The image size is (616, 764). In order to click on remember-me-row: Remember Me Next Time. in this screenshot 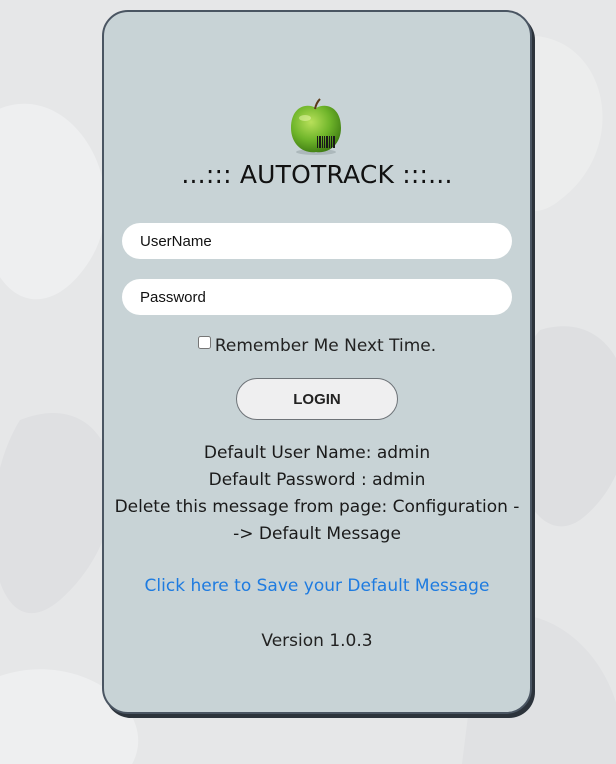, I will do `click(317, 346)`.